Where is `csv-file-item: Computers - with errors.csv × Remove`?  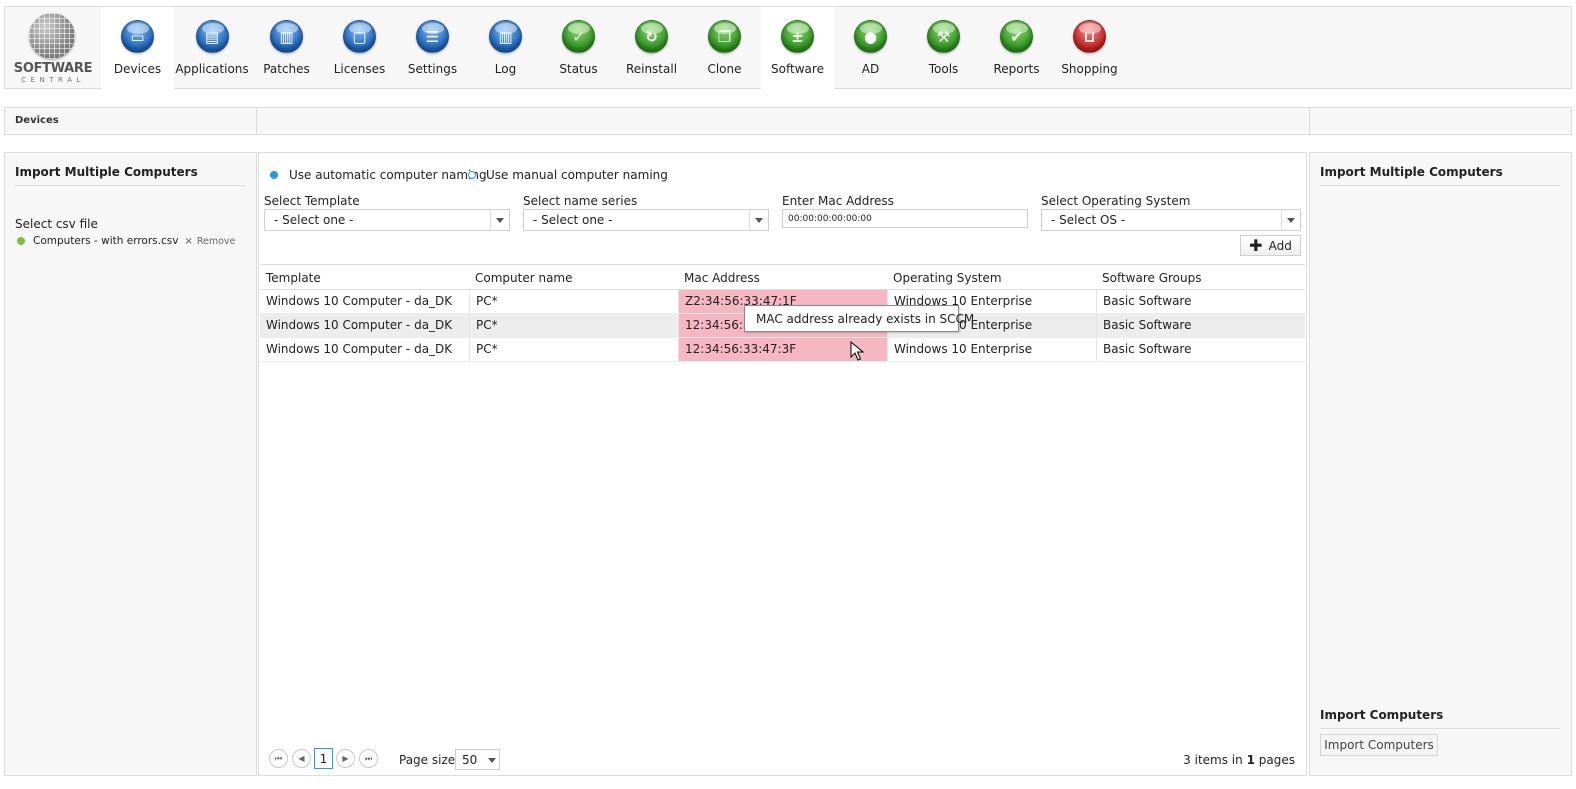 csv-file-item: Computers - with errors.csv × Remove is located at coordinates (125, 241).